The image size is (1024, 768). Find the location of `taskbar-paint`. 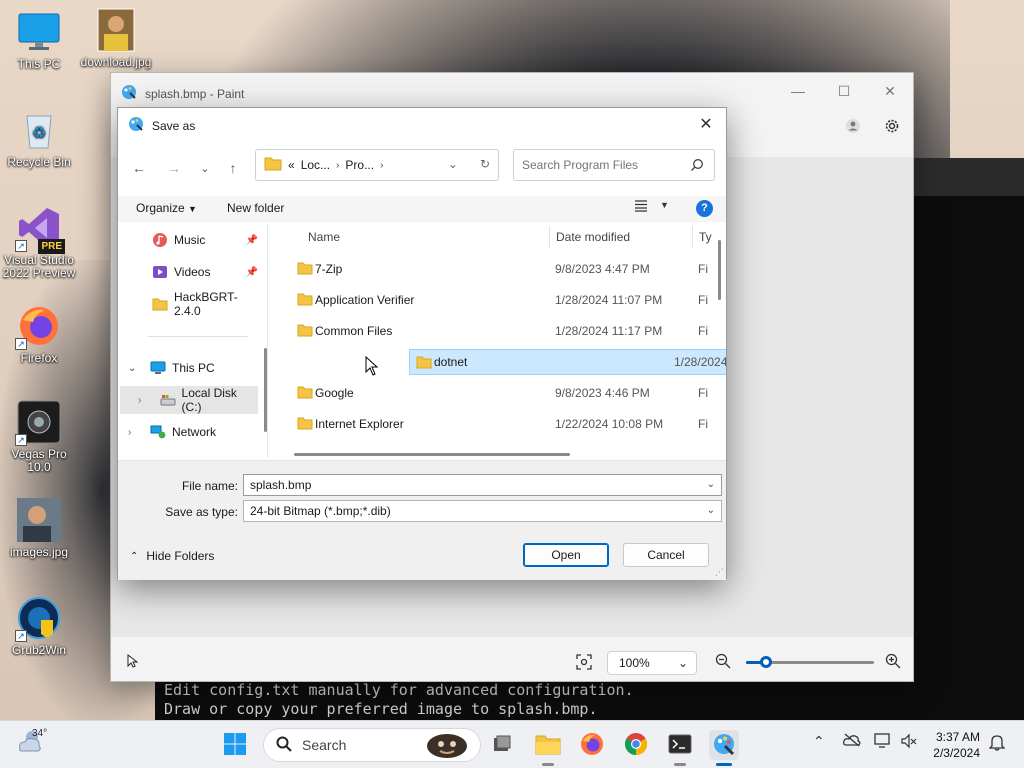

taskbar-paint is located at coordinates (724, 748).